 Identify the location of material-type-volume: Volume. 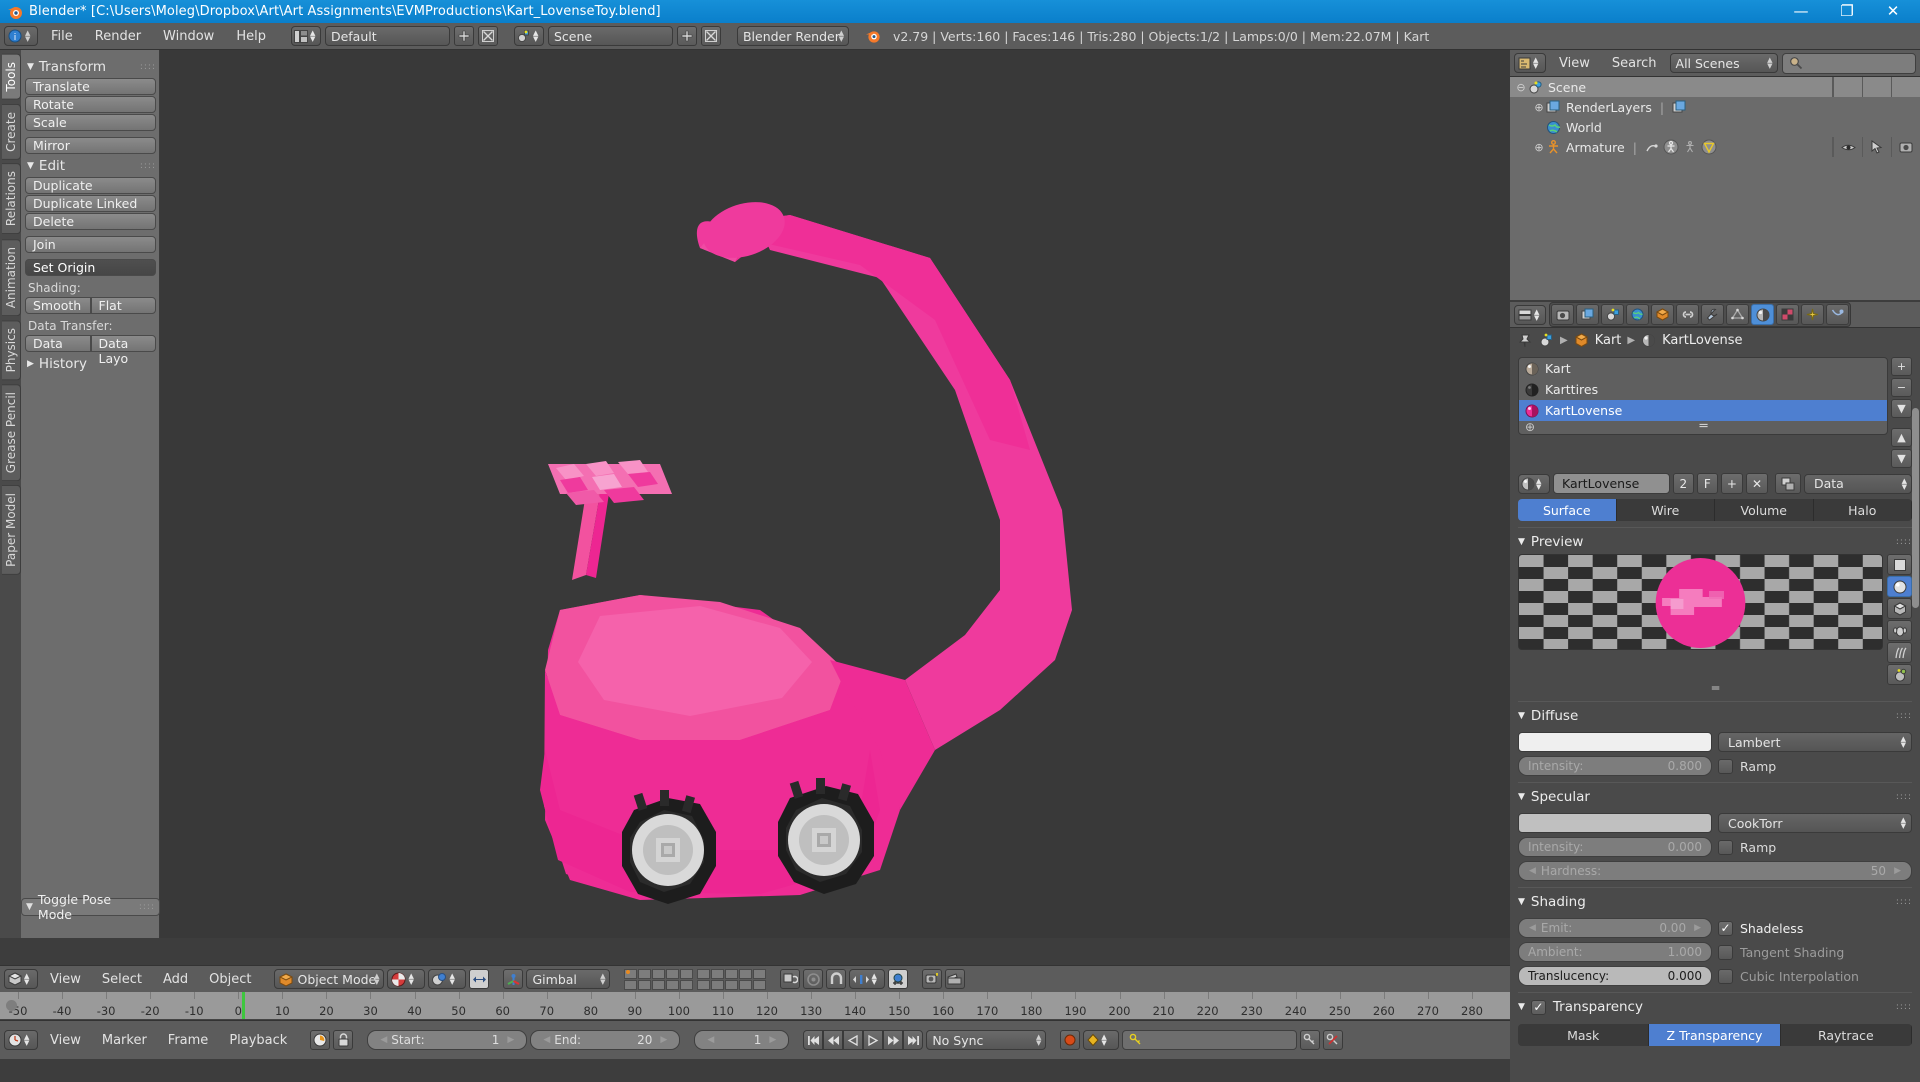
(1764, 510).